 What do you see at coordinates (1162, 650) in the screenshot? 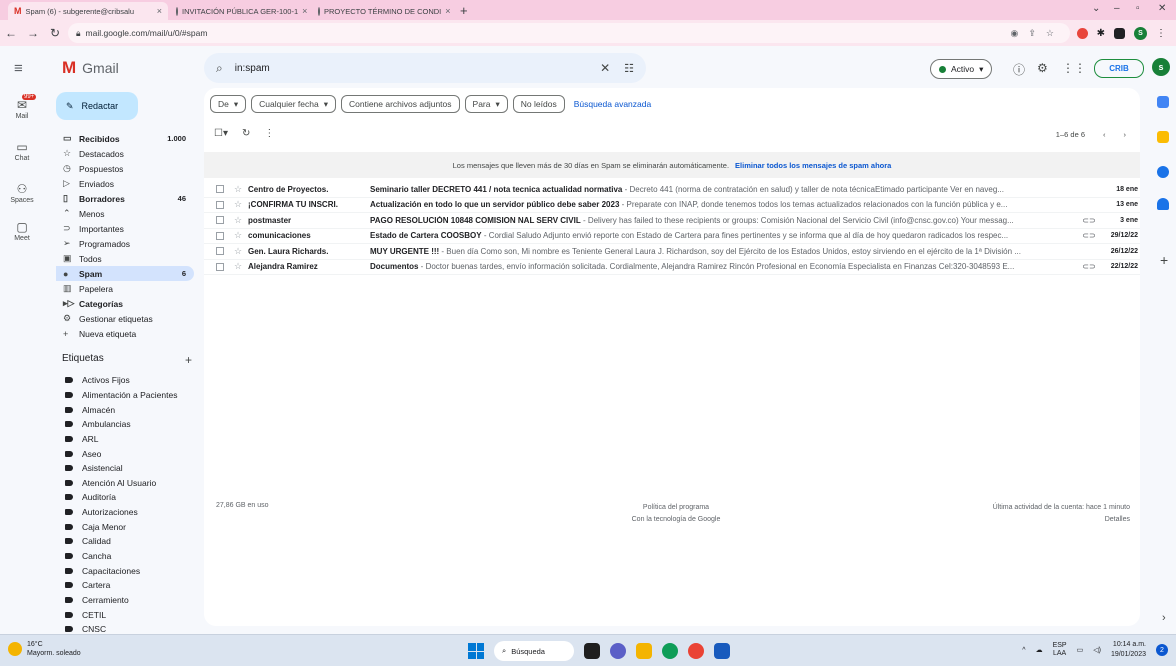
I see `notification-badge: 2` at bounding box center [1162, 650].